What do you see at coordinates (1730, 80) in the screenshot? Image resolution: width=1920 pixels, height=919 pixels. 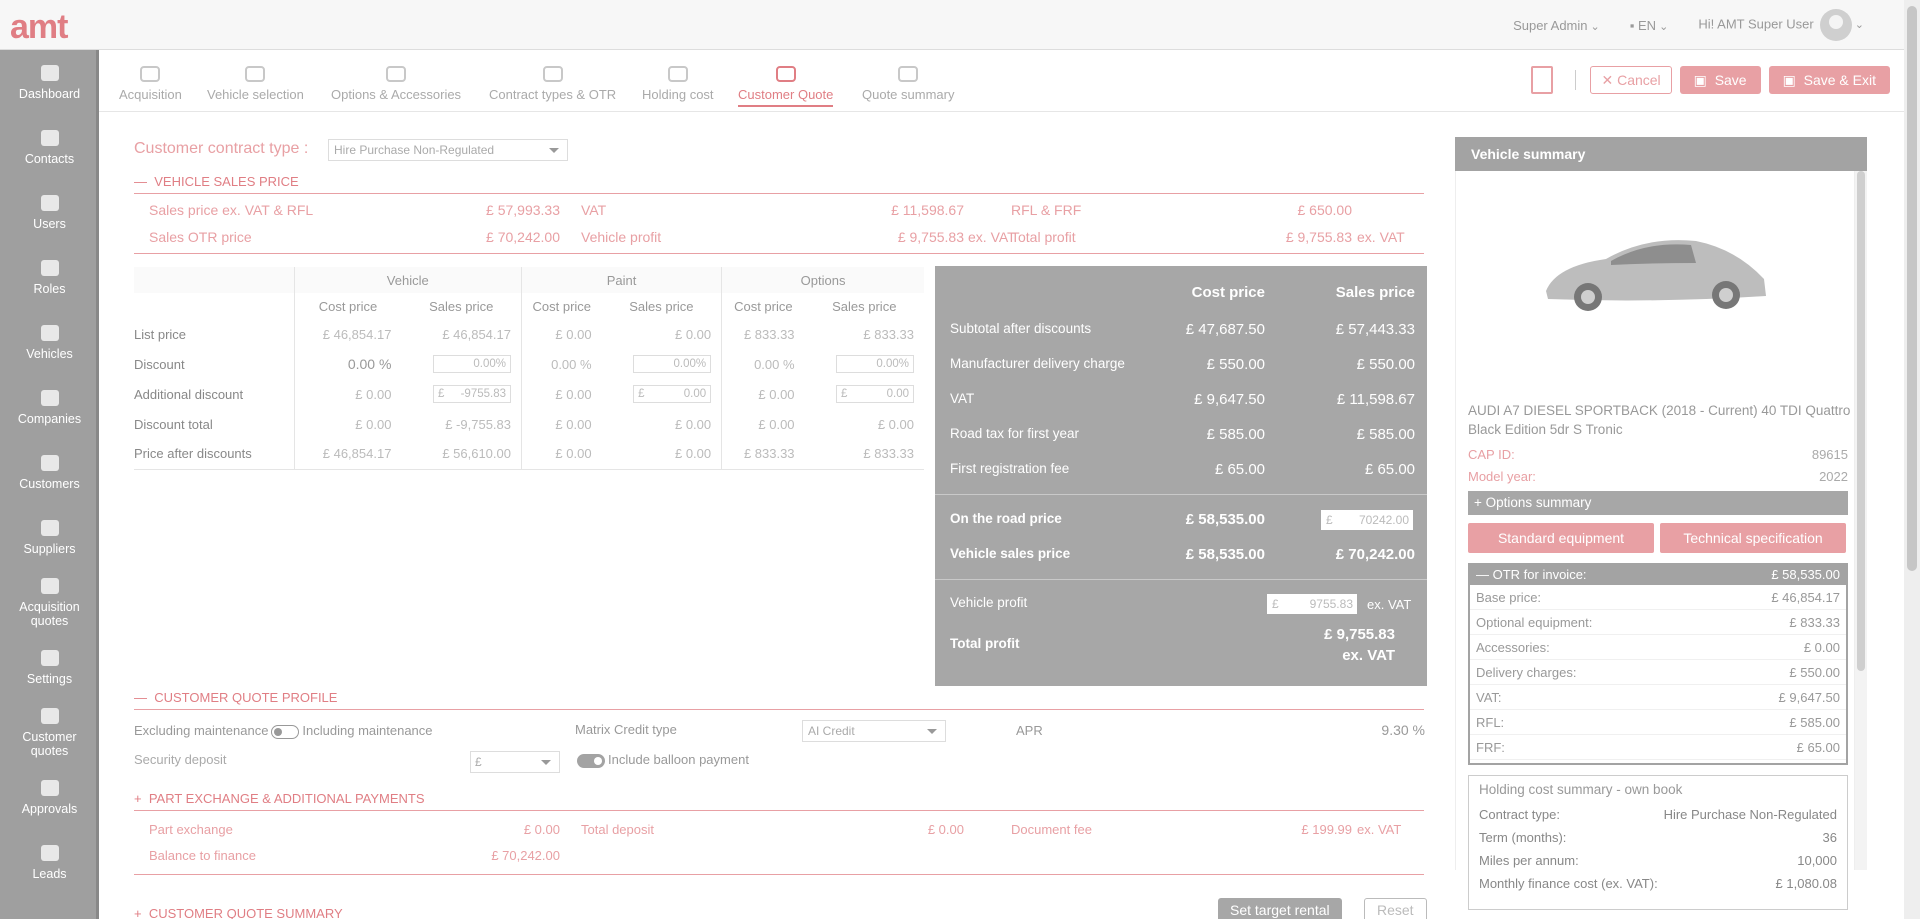 I see `save-label: Save` at bounding box center [1730, 80].